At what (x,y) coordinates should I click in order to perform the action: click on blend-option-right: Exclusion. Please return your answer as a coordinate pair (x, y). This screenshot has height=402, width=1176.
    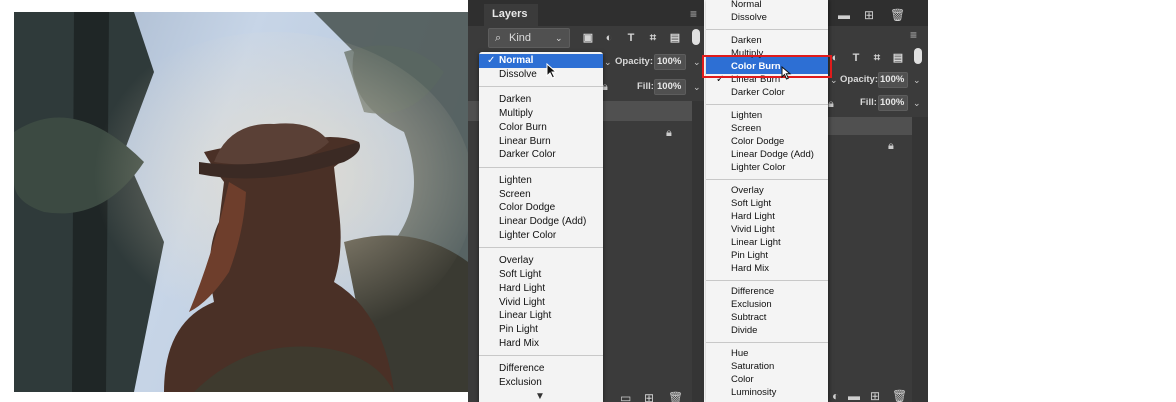
    Looking at the image, I should click on (751, 304).